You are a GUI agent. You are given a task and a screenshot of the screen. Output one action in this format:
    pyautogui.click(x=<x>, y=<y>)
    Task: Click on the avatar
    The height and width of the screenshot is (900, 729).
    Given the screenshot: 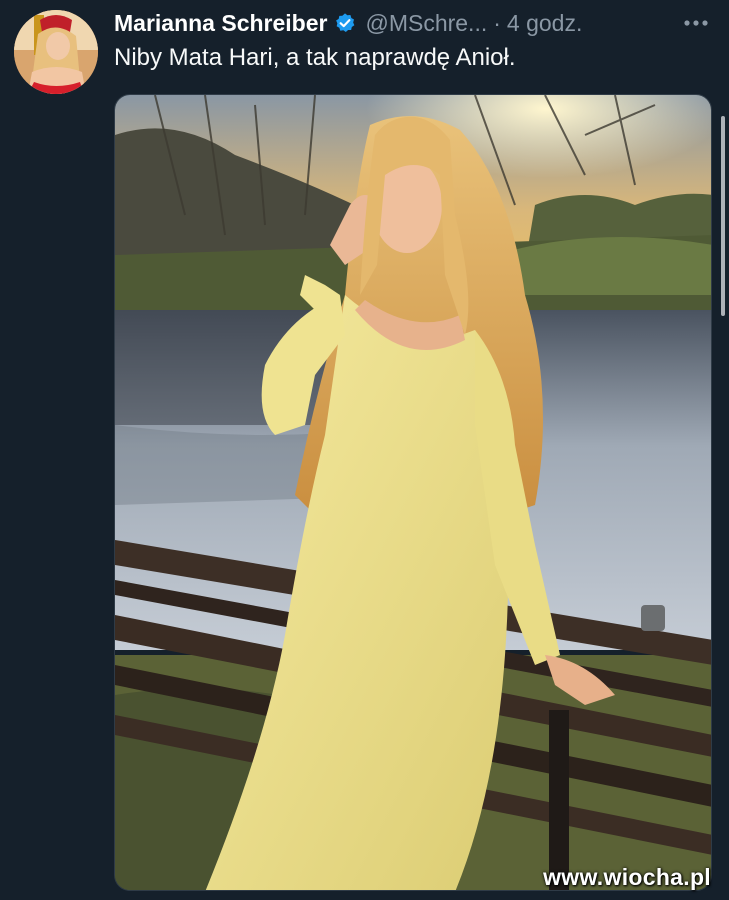 What is the action you would take?
    pyautogui.click(x=56, y=52)
    